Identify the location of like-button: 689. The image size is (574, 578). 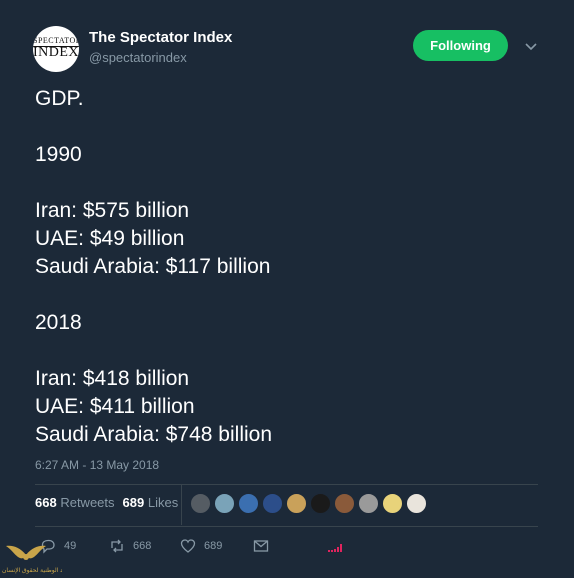
(201, 546).